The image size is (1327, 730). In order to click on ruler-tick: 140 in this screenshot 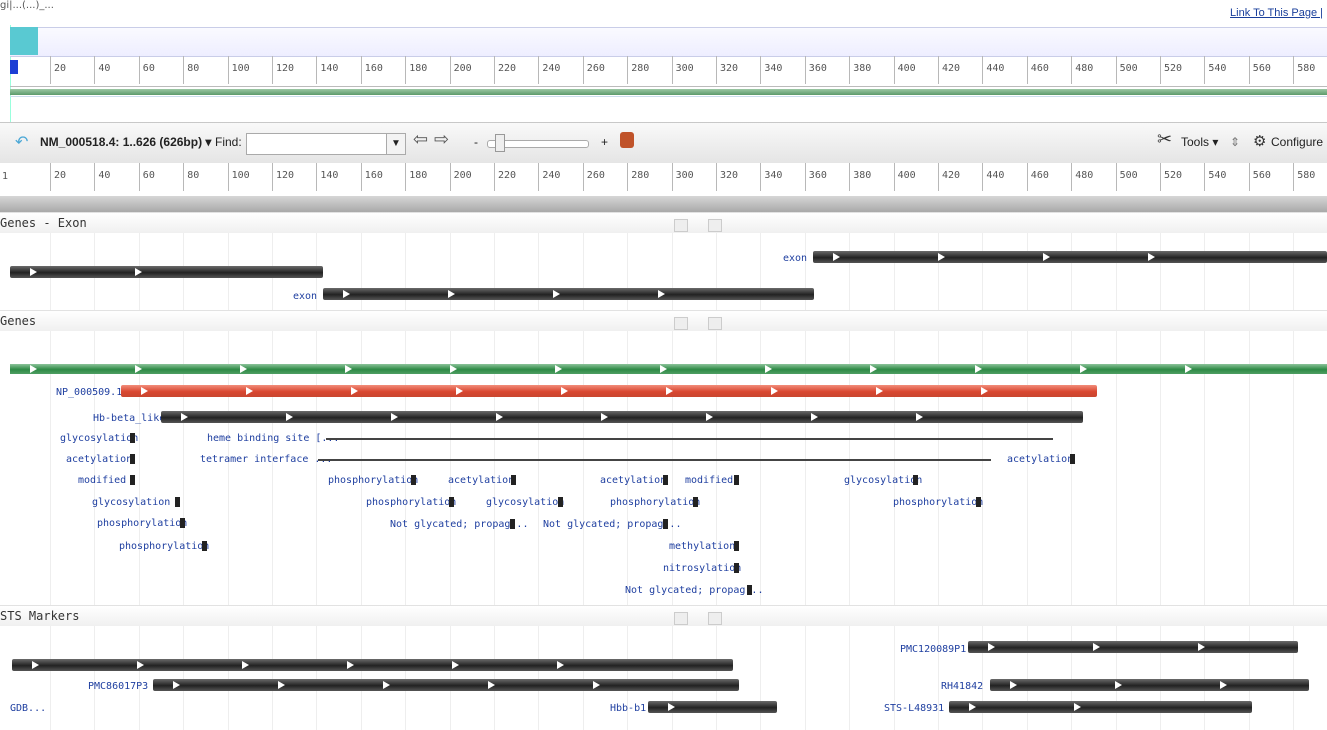, I will do `click(327, 70)`.